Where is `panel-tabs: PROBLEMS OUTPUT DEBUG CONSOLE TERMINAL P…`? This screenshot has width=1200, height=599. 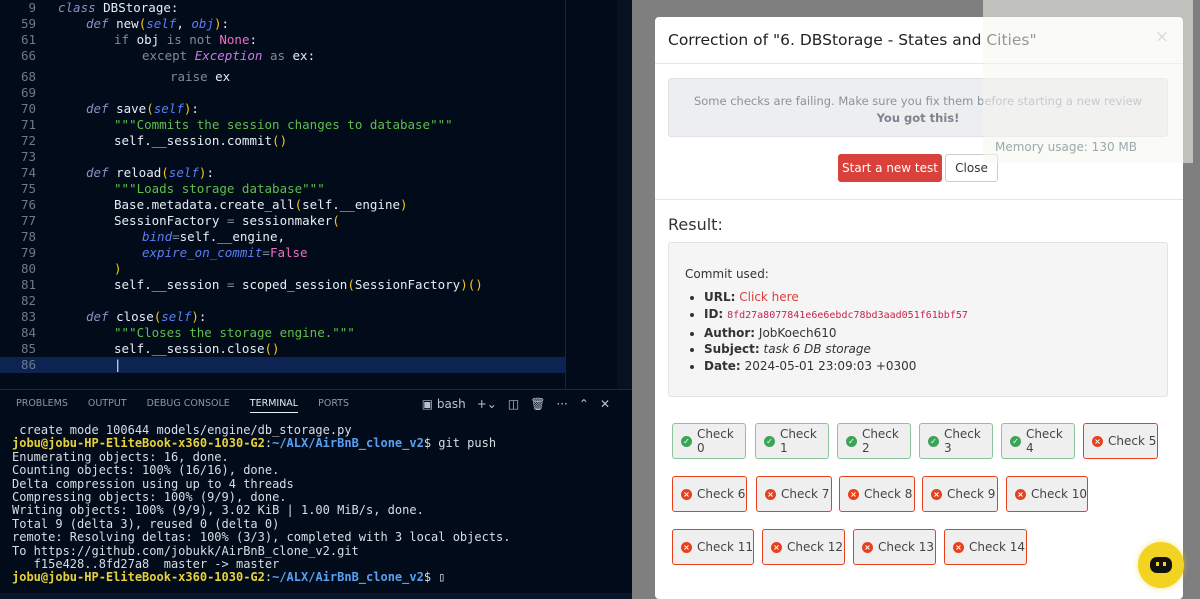
panel-tabs: PROBLEMS OUTPUT DEBUG CONSOLE TERMINAL P… is located at coordinates (192, 405).